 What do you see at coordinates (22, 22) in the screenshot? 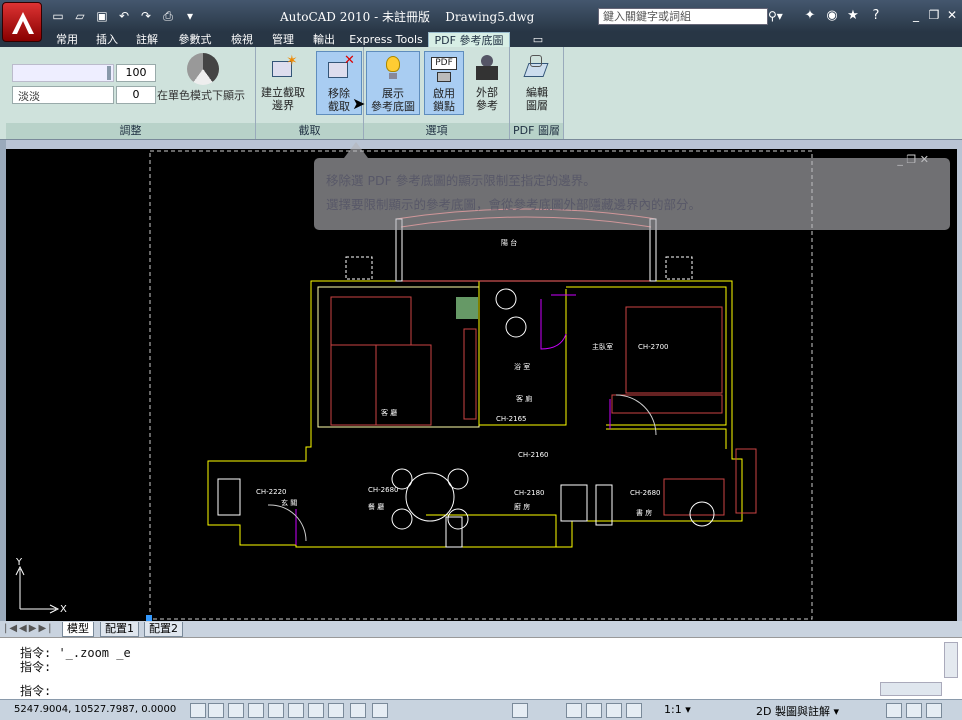
I see `application-menu-button` at bounding box center [22, 22].